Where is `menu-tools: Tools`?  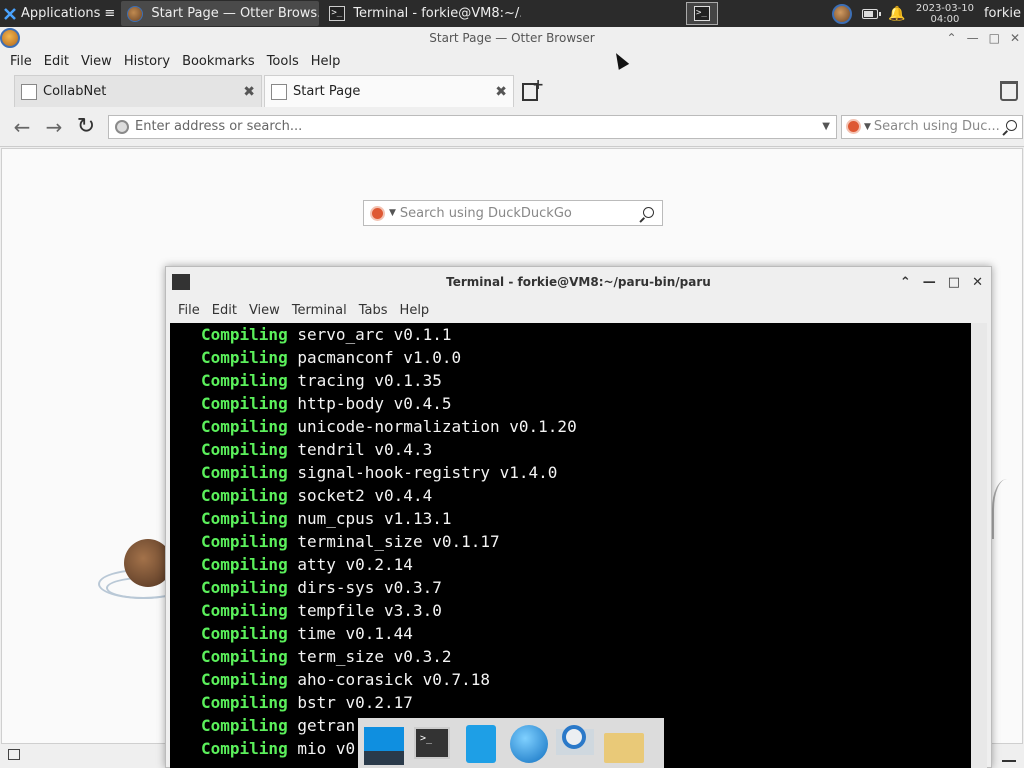
menu-tools: Tools is located at coordinates (283, 61).